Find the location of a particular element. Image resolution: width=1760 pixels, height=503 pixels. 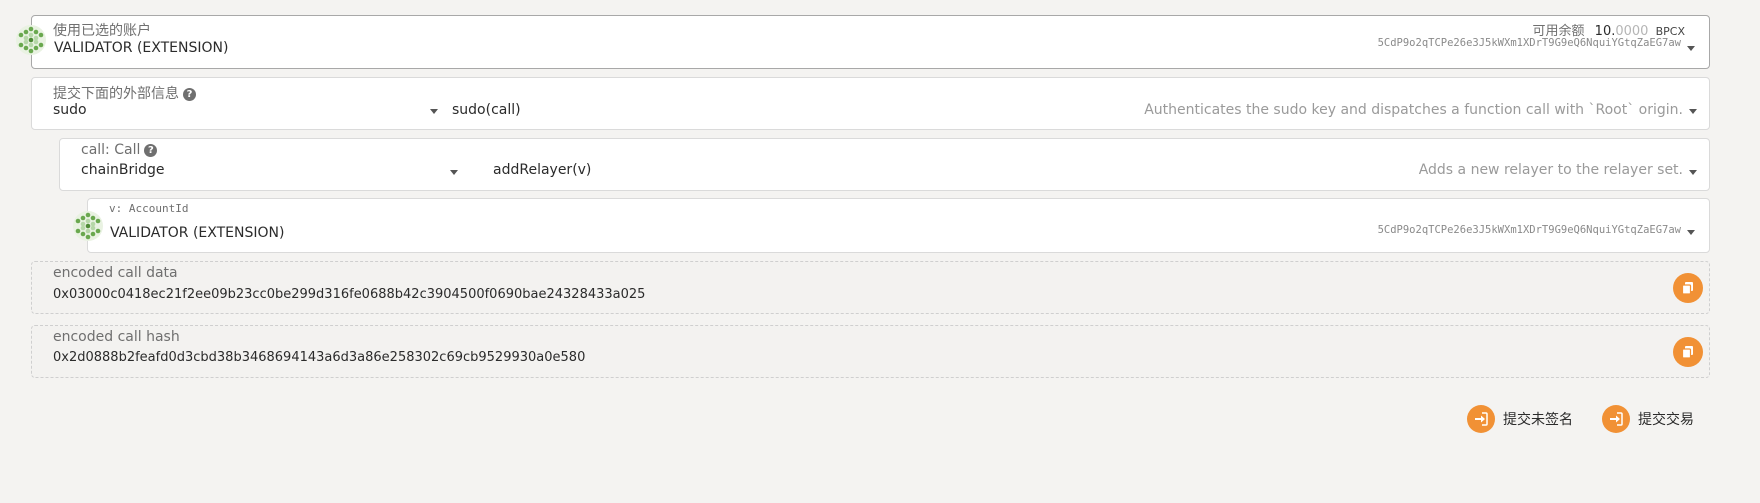

copy-call-hash-button is located at coordinates (1688, 352).